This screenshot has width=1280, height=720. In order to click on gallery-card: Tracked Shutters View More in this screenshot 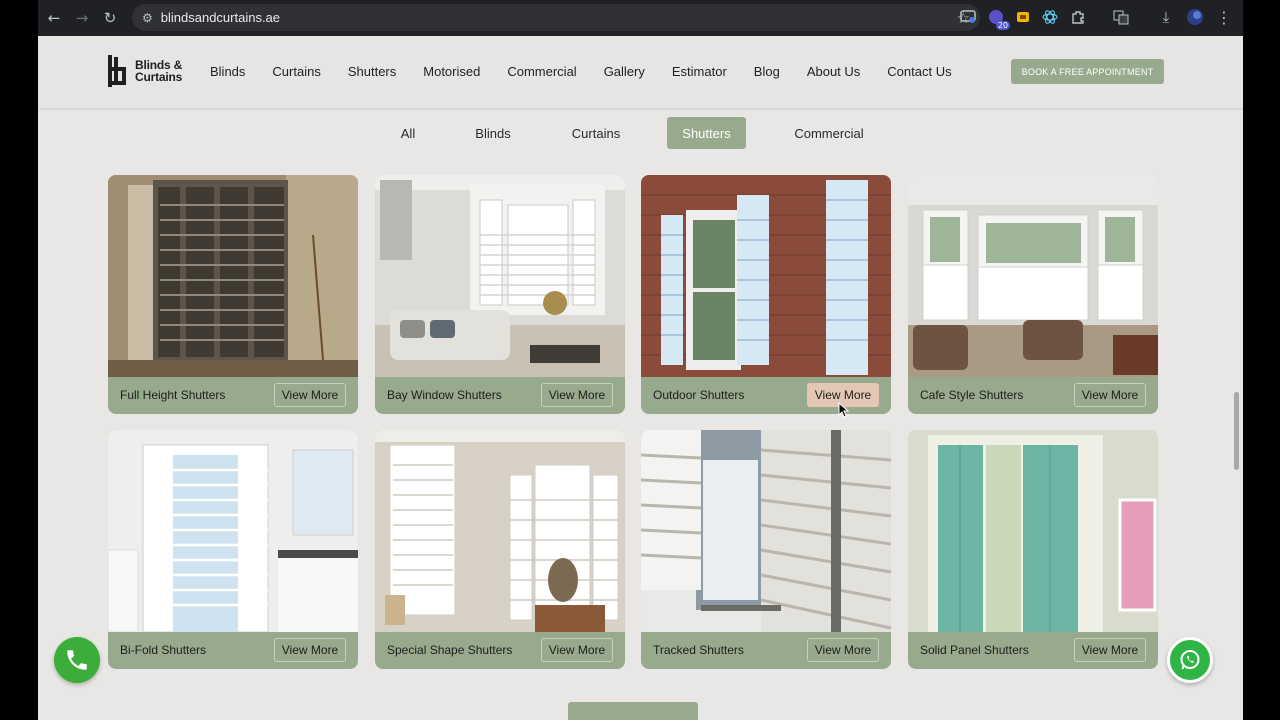, I will do `click(766, 549)`.